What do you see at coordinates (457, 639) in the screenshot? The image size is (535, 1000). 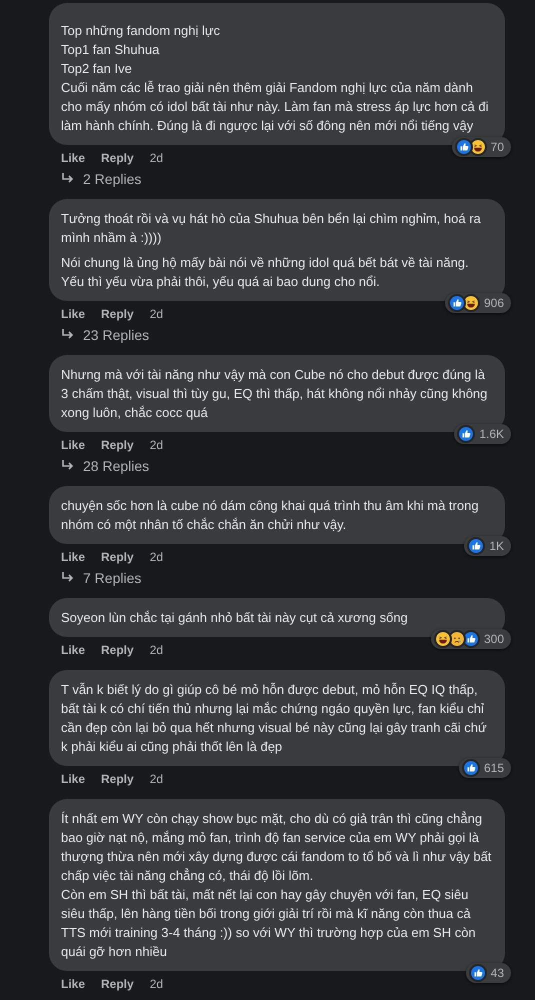 I see `crying-face-icon` at bounding box center [457, 639].